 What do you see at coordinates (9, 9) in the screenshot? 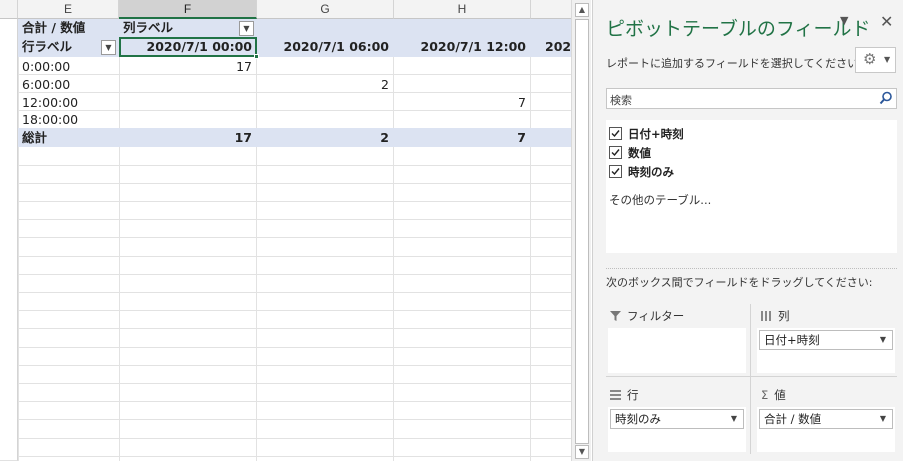
I see `select-all-corner` at bounding box center [9, 9].